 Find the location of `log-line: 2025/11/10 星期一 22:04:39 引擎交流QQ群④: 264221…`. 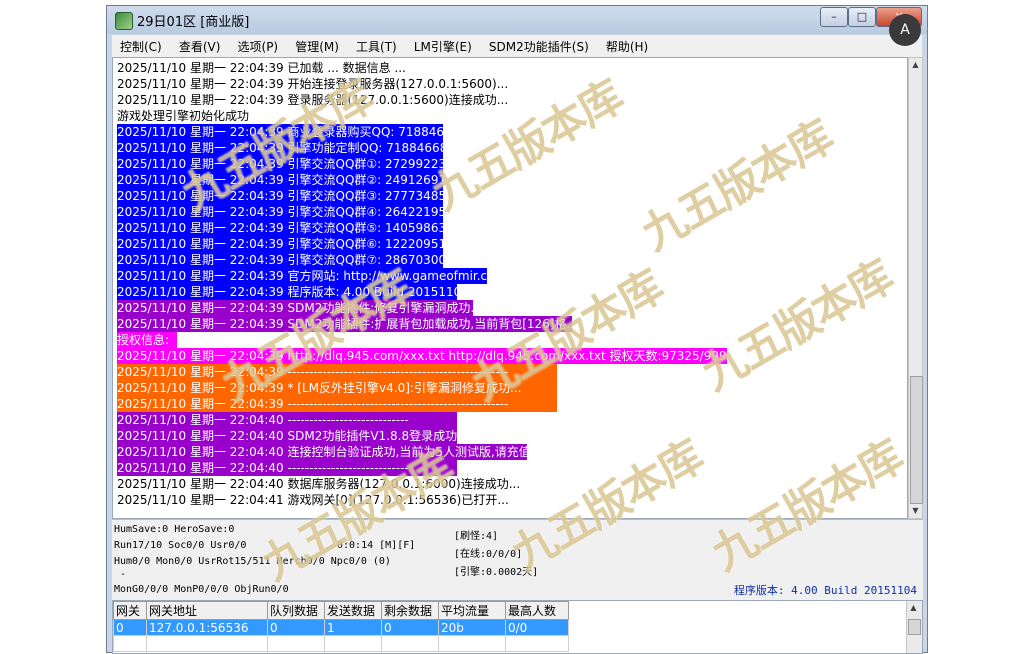

log-line: 2025/11/10 星期一 22:04:39 引擎交流QQ群④: 264221… is located at coordinates (285, 212).